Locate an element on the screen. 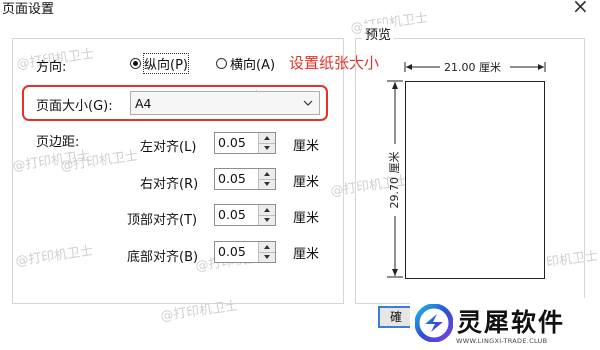 The height and width of the screenshot is (350, 600). paper-size-select: A4 is located at coordinates (225, 103).